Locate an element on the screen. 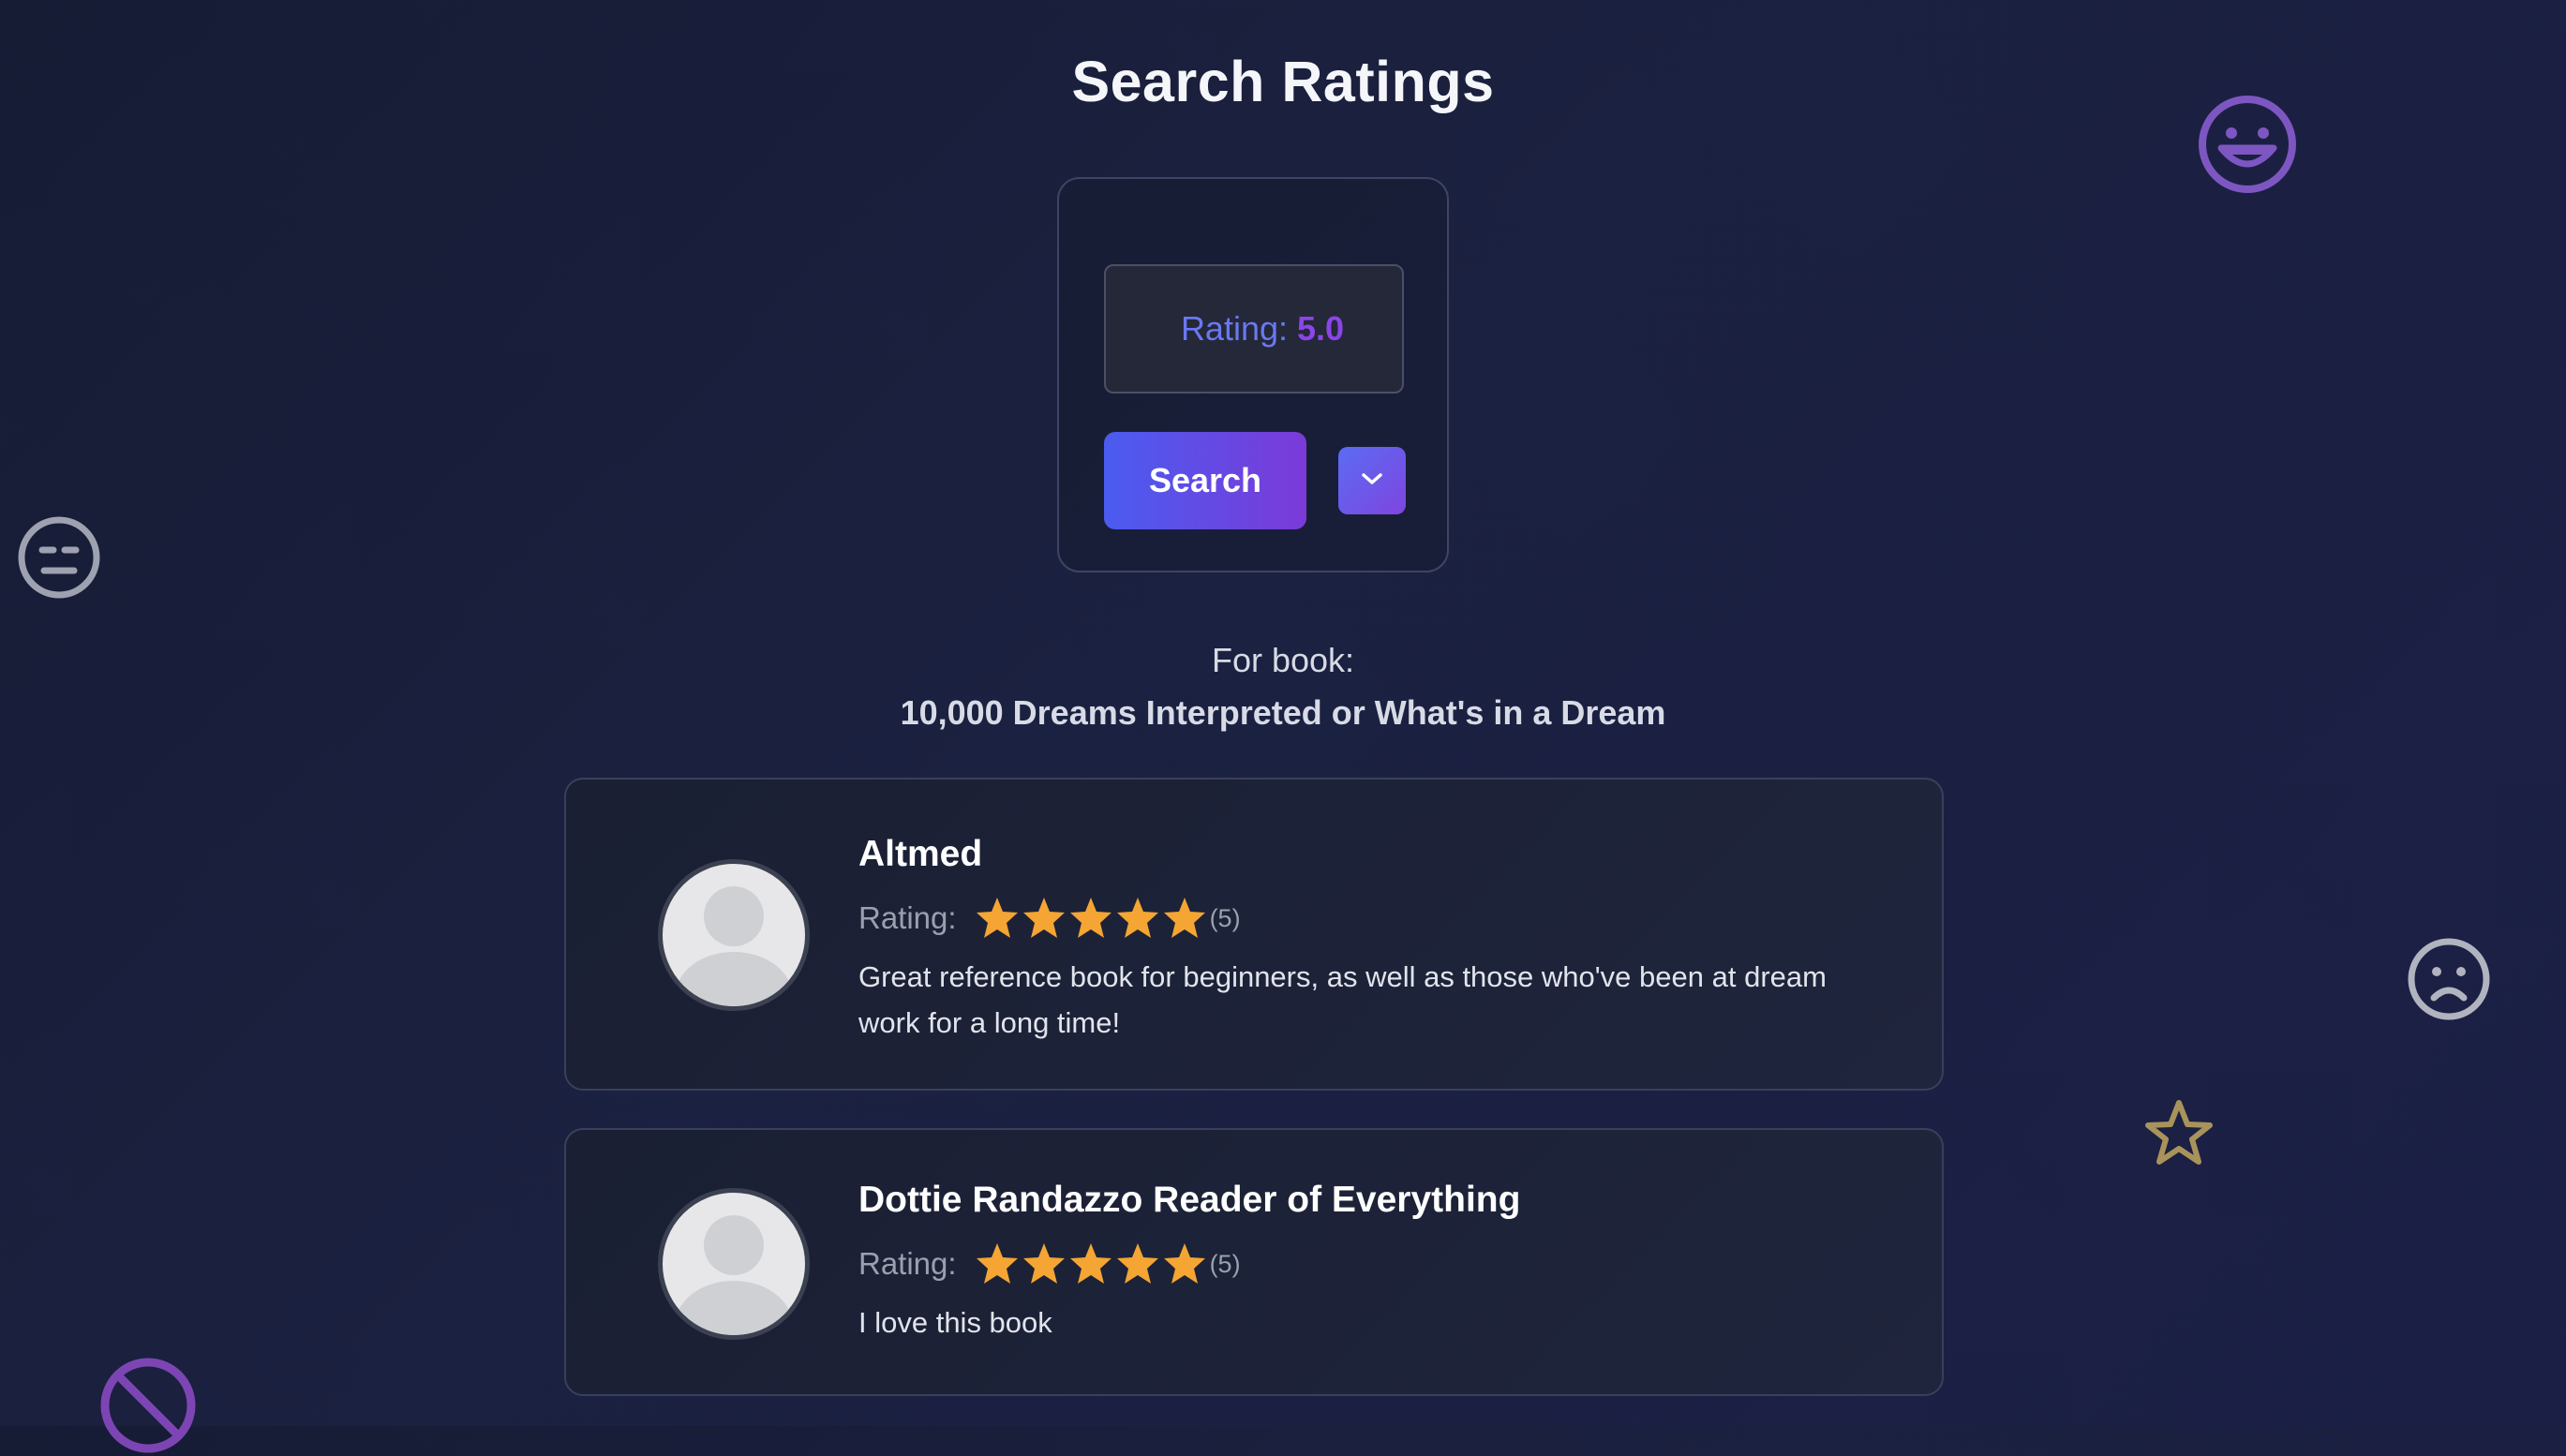 This screenshot has height=1456, width=2566. search-button: Search is located at coordinates (1205, 480).